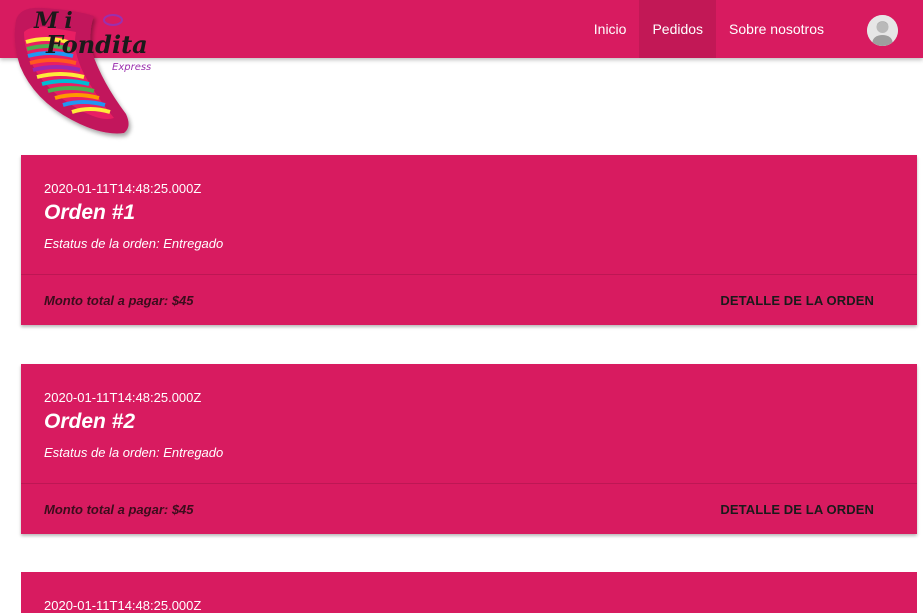 The width and height of the screenshot is (923, 613). I want to click on order-title: Orden #2, so click(90, 421).